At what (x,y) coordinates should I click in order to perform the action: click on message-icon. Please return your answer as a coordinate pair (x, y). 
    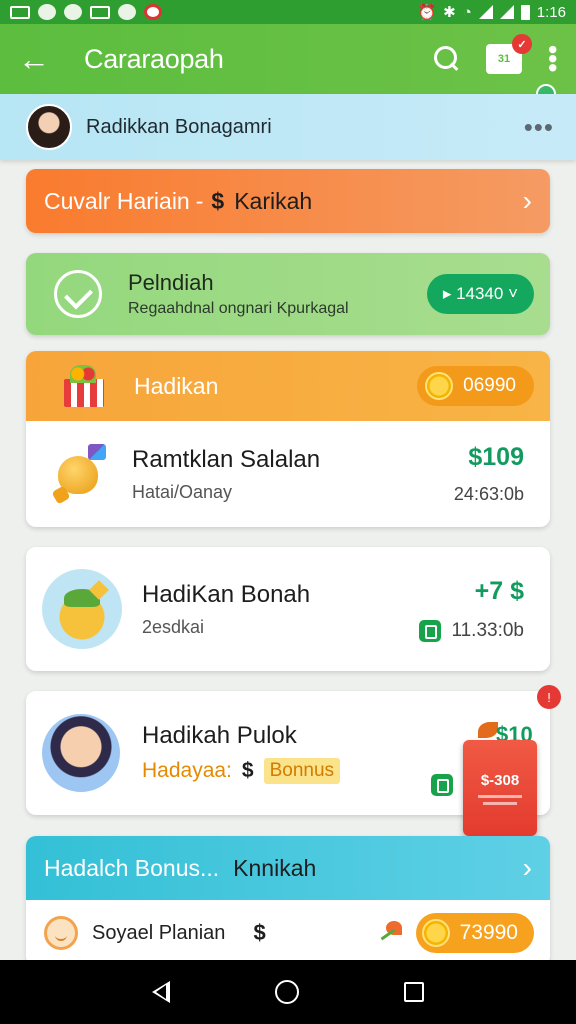
    Looking at the image, I should click on (100, 12).